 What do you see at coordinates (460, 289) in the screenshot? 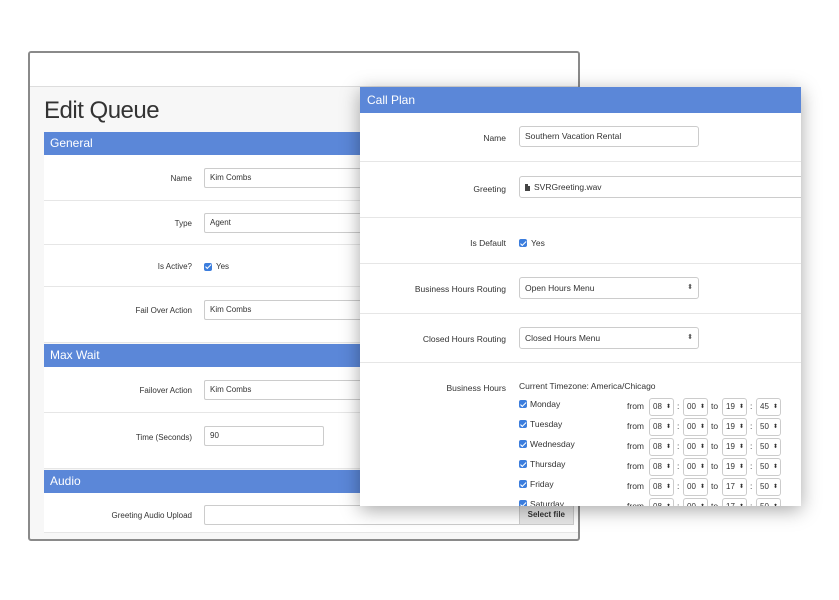
I see `cp-business-routing-label: Business Hours Routing` at bounding box center [460, 289].